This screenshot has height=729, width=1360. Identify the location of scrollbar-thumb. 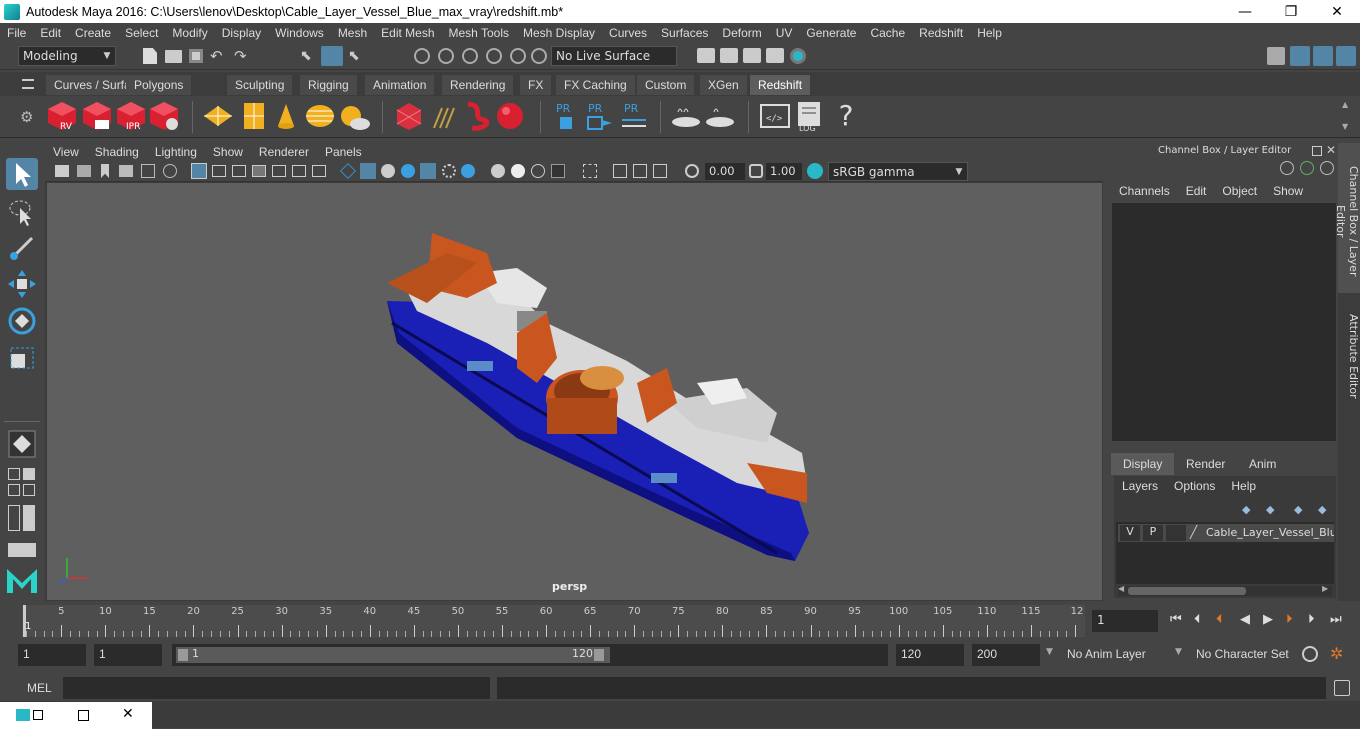
(1187, 591).